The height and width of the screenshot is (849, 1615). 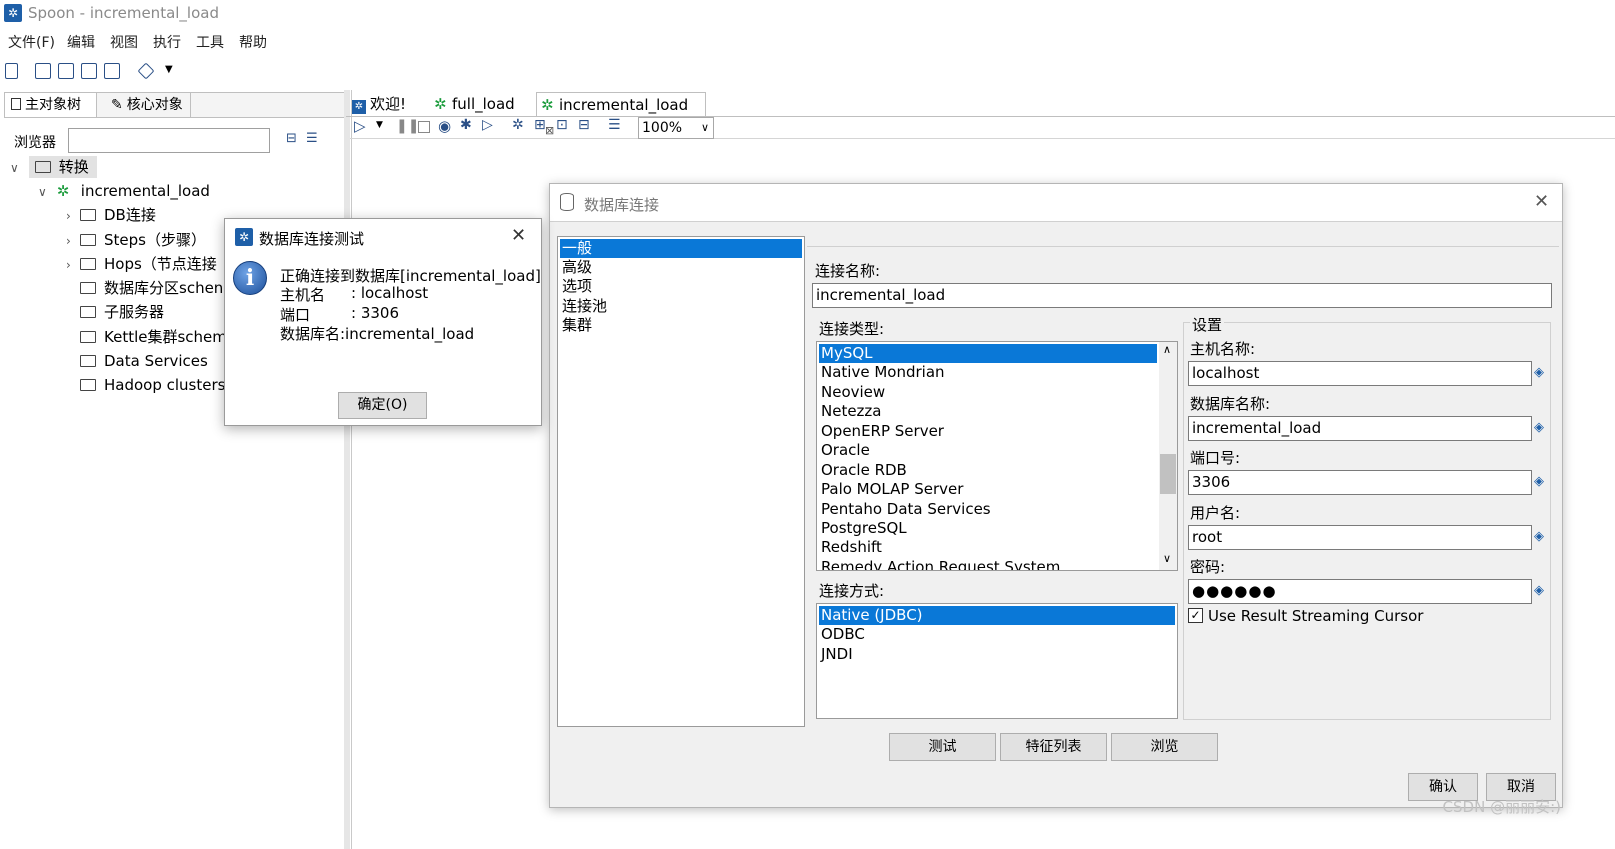 What do you see at coordinates (562, 125) in the screenshot?
I see `sql-icon: ⊡` at bounding box center [562, 125].